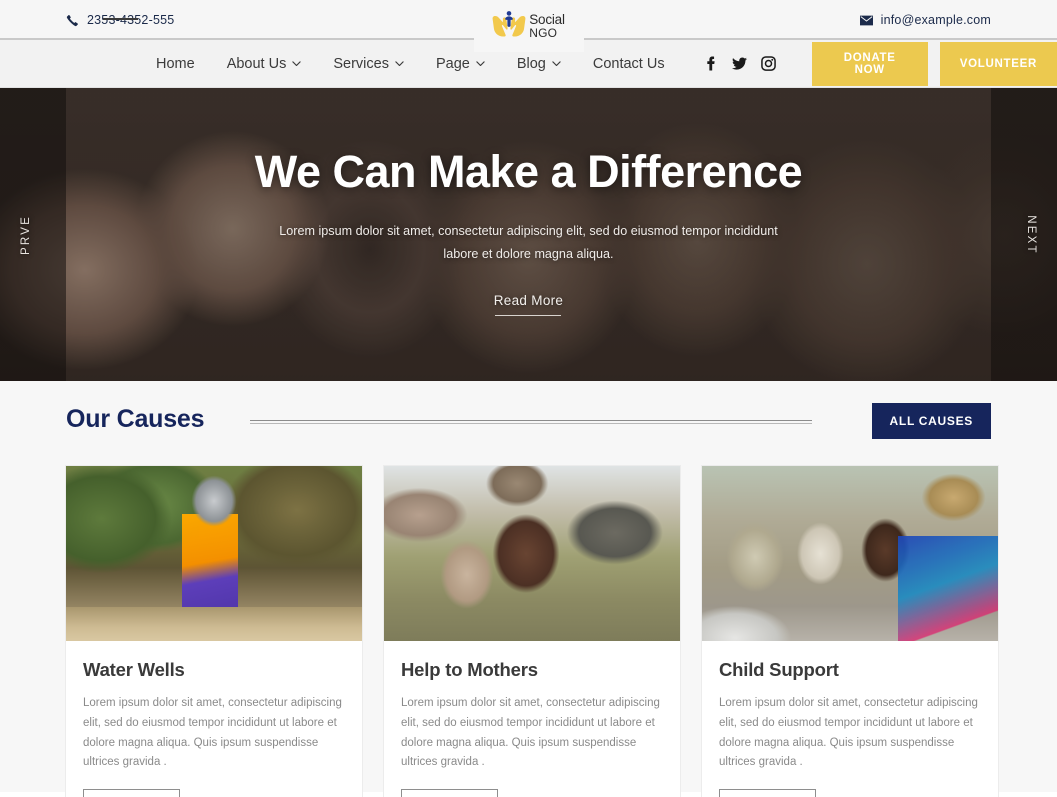 The image size is (1057, 797). What do you see at coordinates (1031, 234) in the screenshot?
I see `slider-next-button: NEXT` at bounding box center [1031, 234].